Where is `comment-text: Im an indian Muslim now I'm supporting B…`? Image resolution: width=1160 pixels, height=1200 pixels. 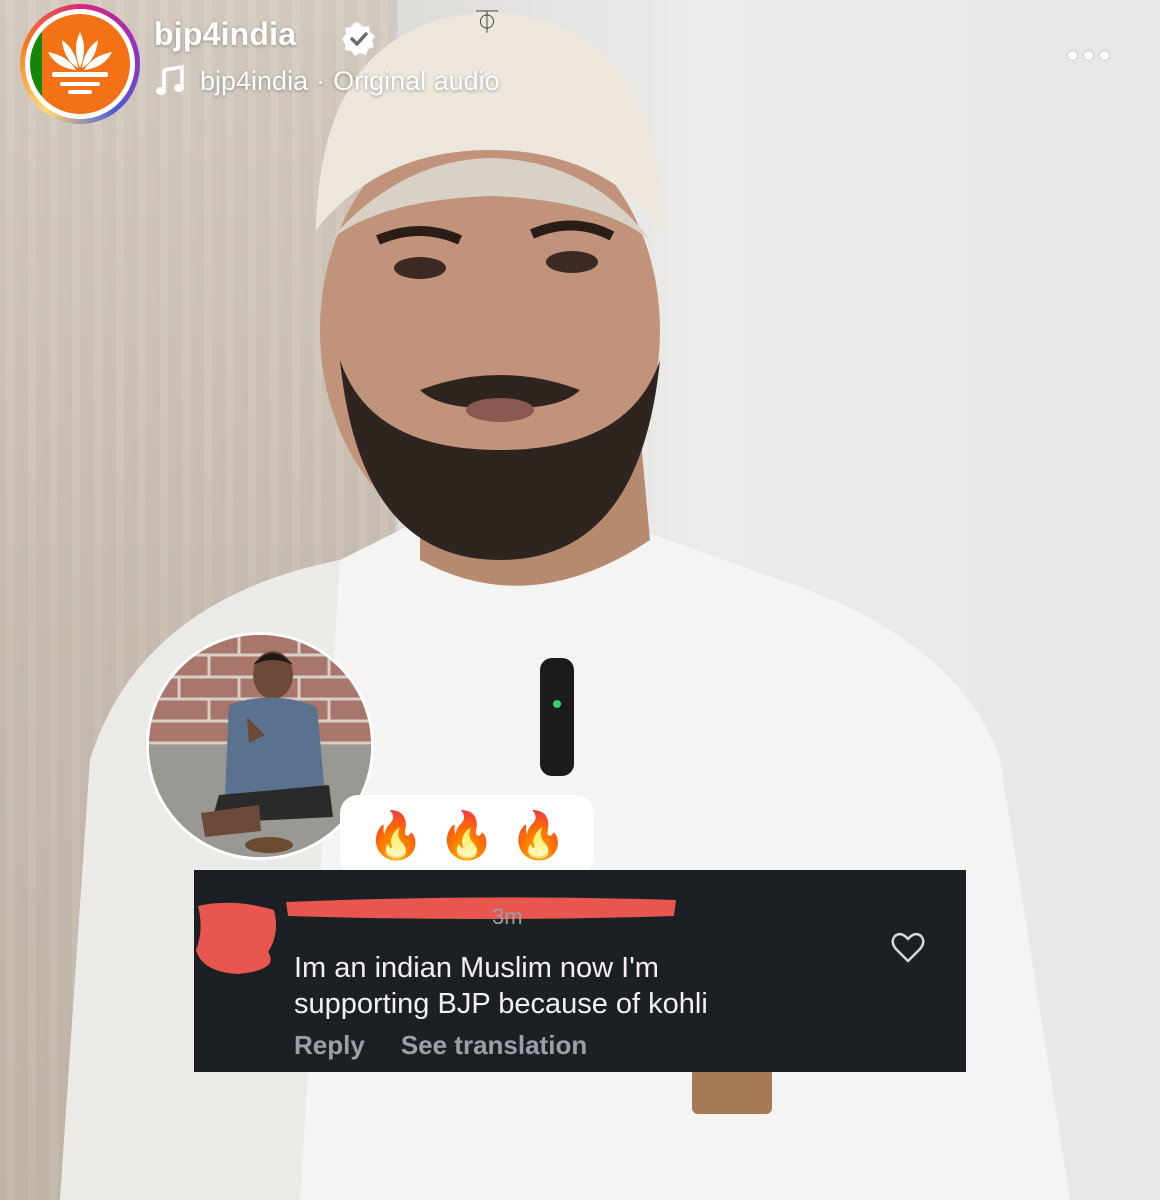
comment-text: Im an indian Muslim now I'm supporting B… is located at coordinates (574, 986).